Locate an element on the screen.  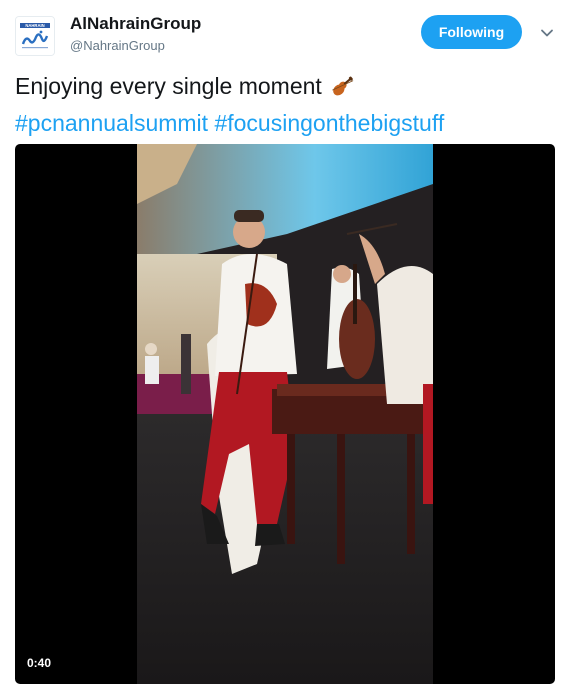
following-button: Following is located at coordinates (471, 32).